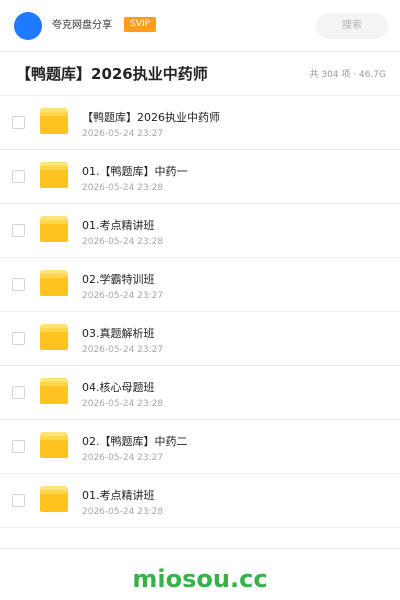 The image size is (400, 600). I want to click on avatar, so click(28, 26).